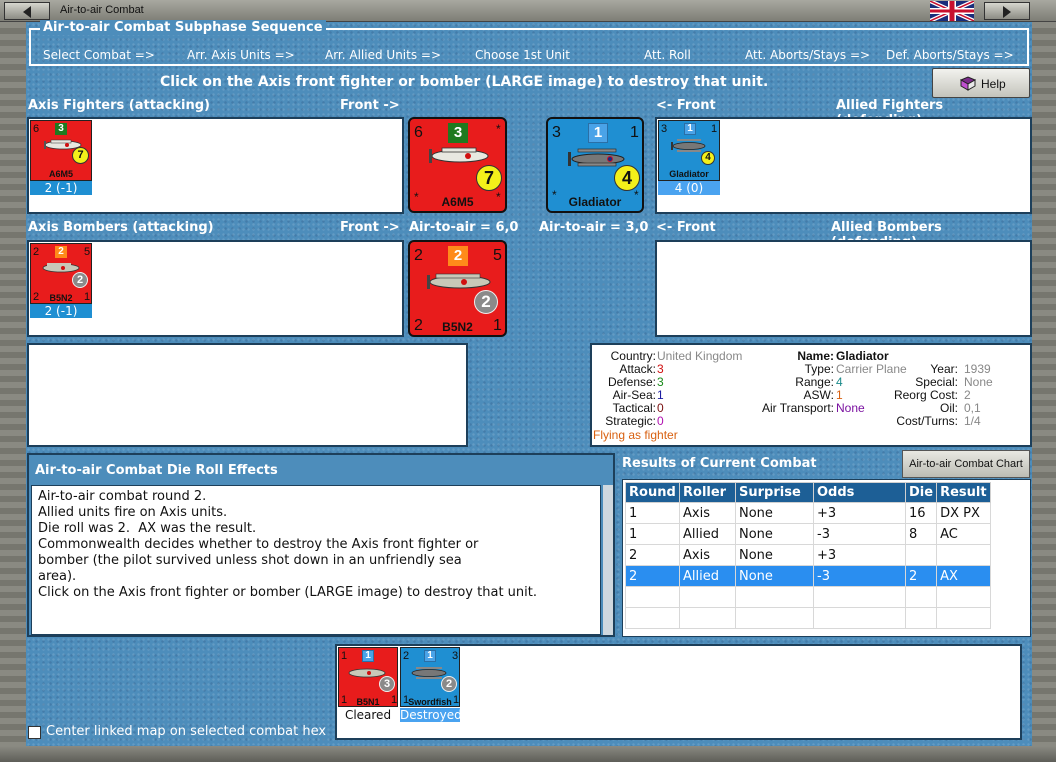  What do you see at coordinates (815, 356) in the screenshot?
I see `name-label: Name:` at bounding box center [815, 356].